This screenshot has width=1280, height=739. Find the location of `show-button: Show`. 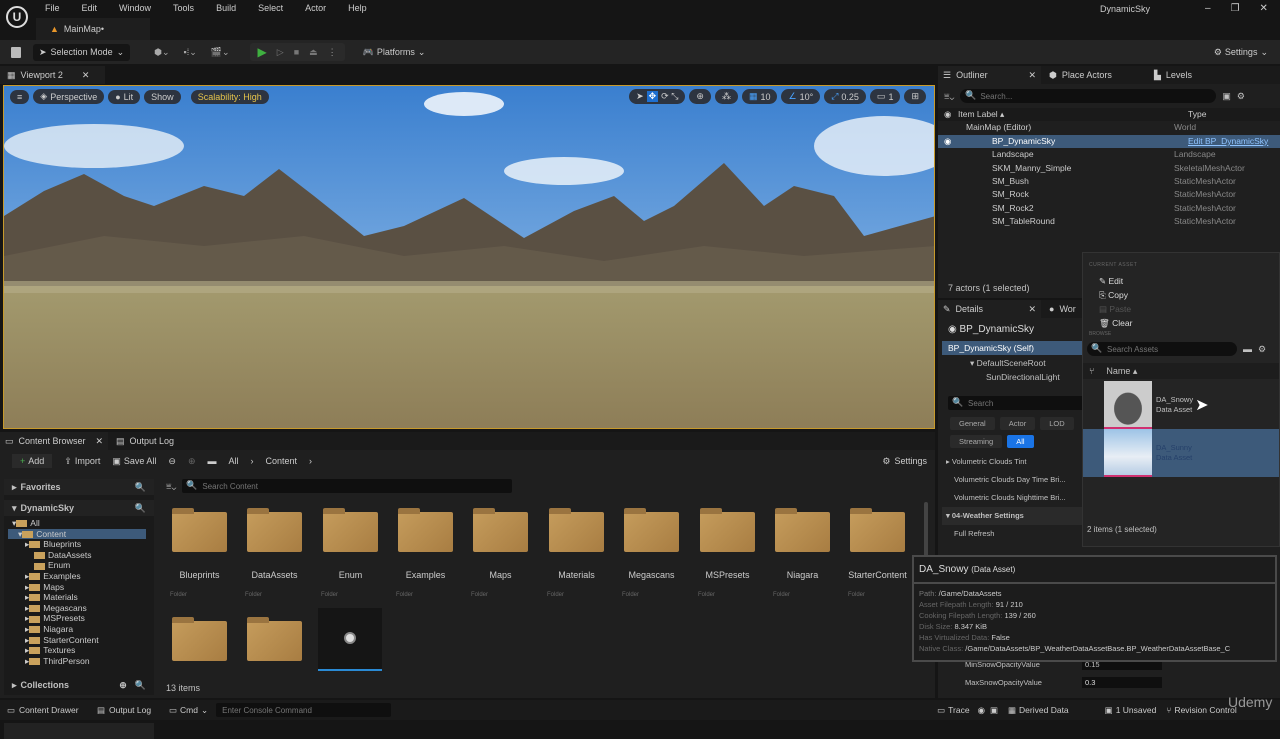

show-button: Show is located at coordinates (162, 96).